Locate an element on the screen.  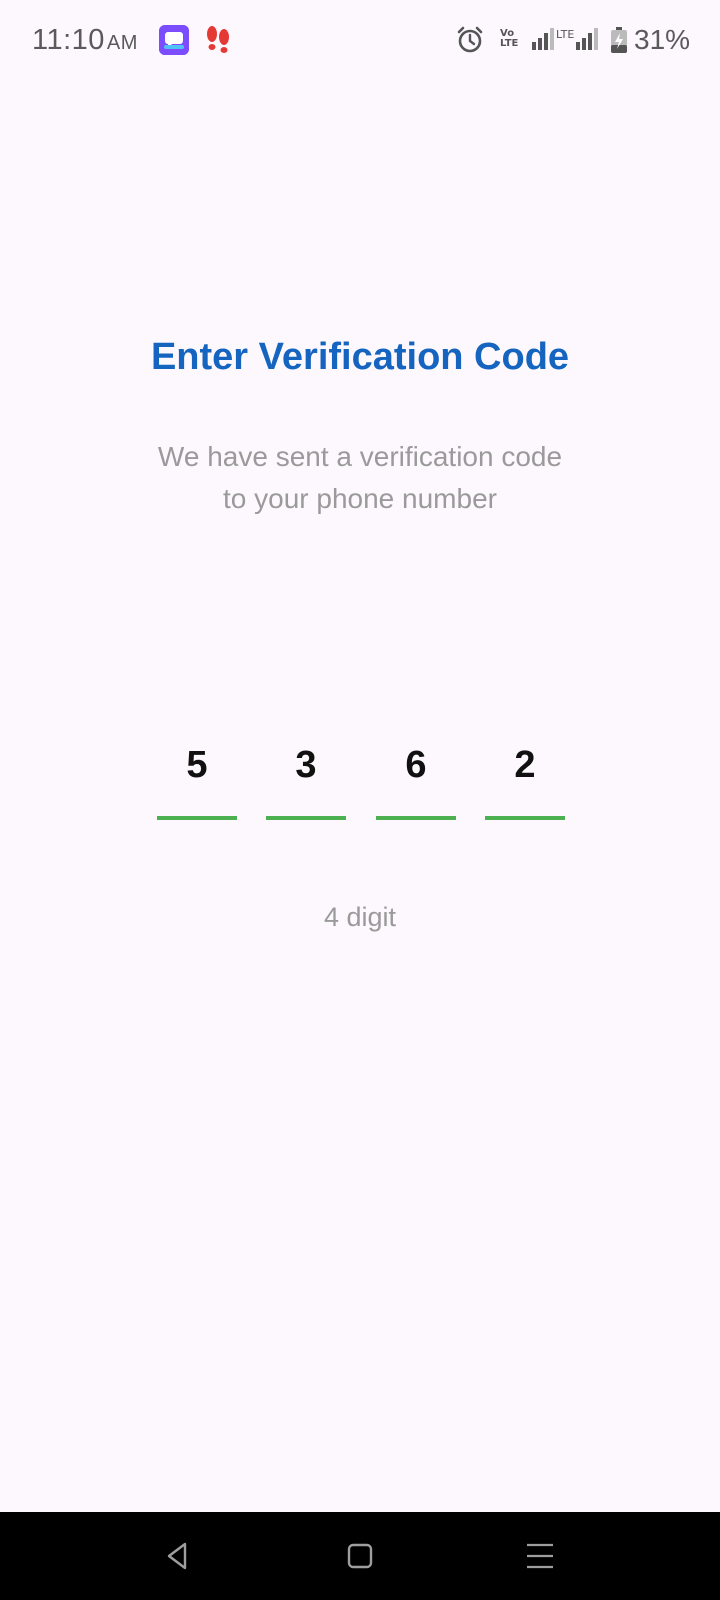
code-digit-field-1: 5 is located at coordinates (197, 780).